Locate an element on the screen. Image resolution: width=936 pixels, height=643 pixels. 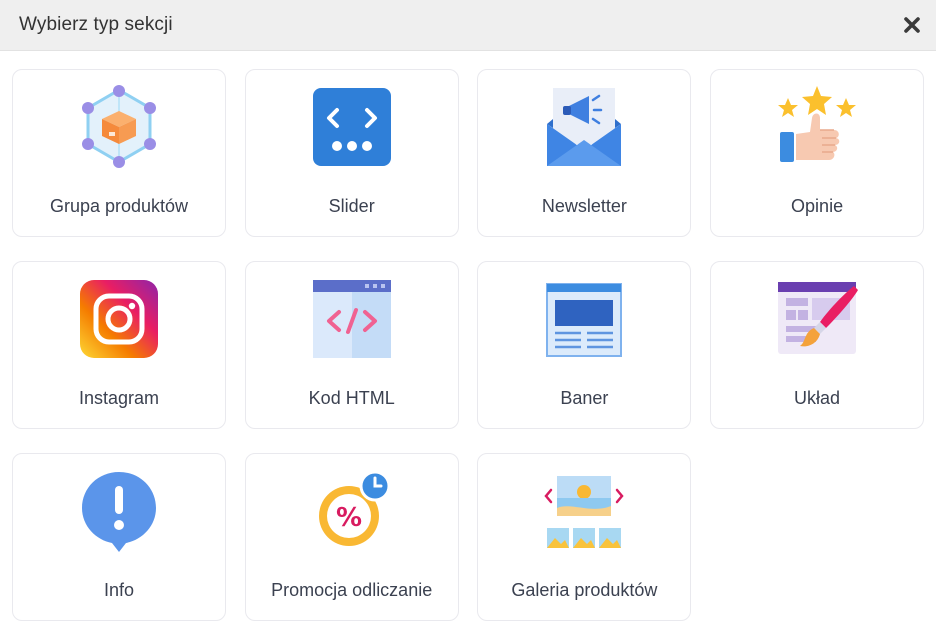
countdown-promo-icon: % is located at coordinates (352, 511).